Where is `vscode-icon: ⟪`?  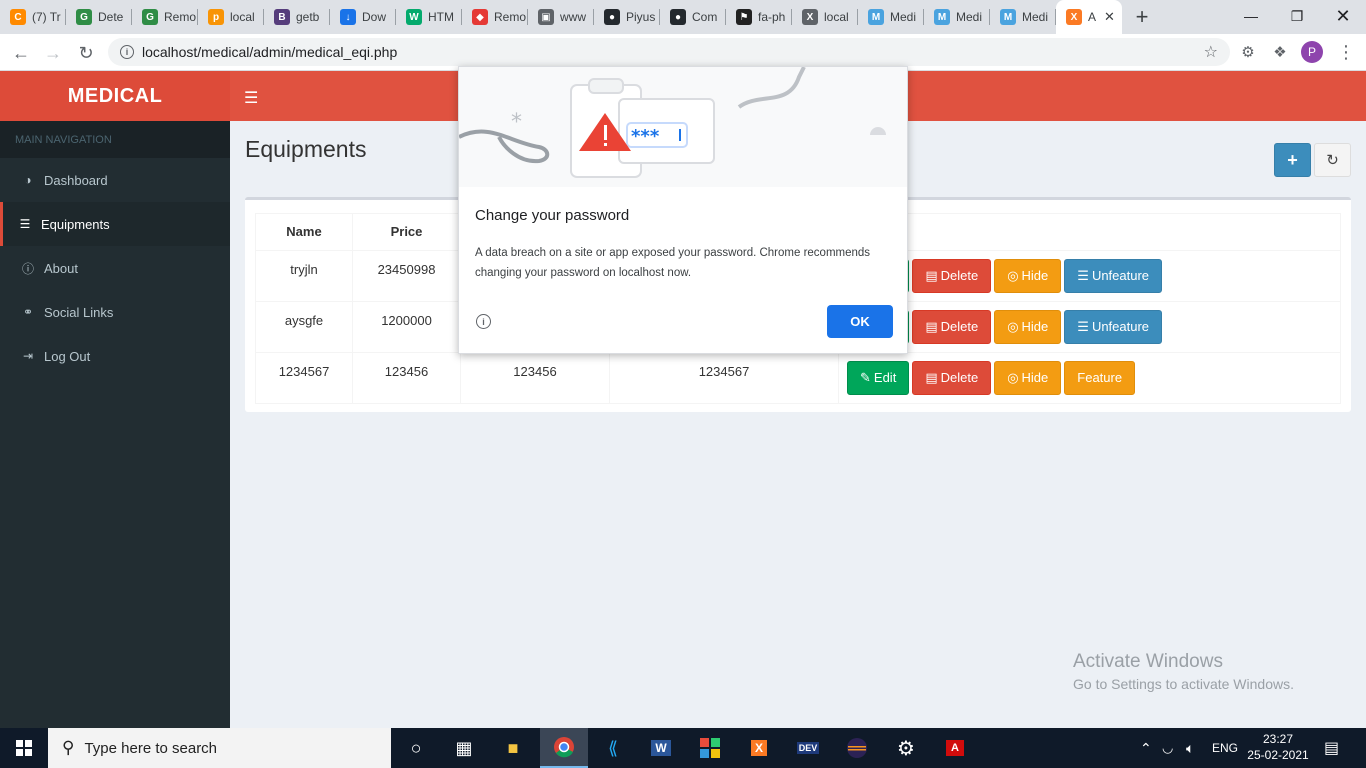
vscode-icon: ⟪ is located at coordinates (613, 748).